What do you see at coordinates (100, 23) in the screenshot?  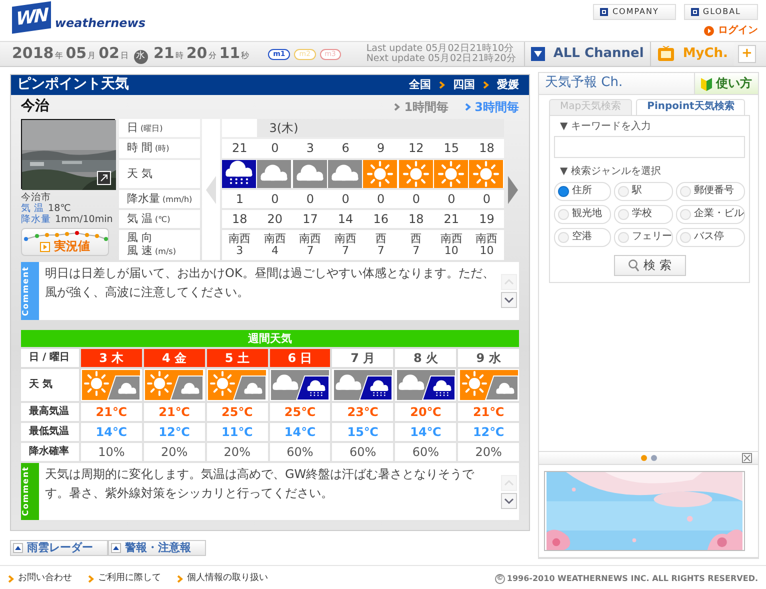 I see `logo-text: weathernews` at bounding box center [100, 23].